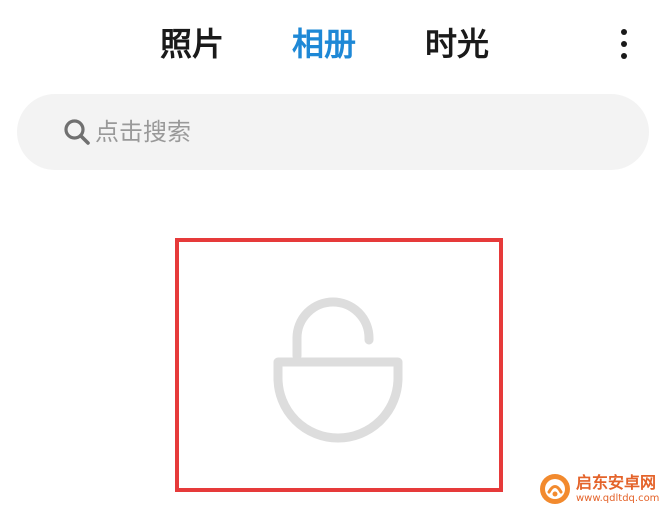  Describe the element at coordinates (457, 44) in the screenshot. I see `tab-moments: 时光` at that location.